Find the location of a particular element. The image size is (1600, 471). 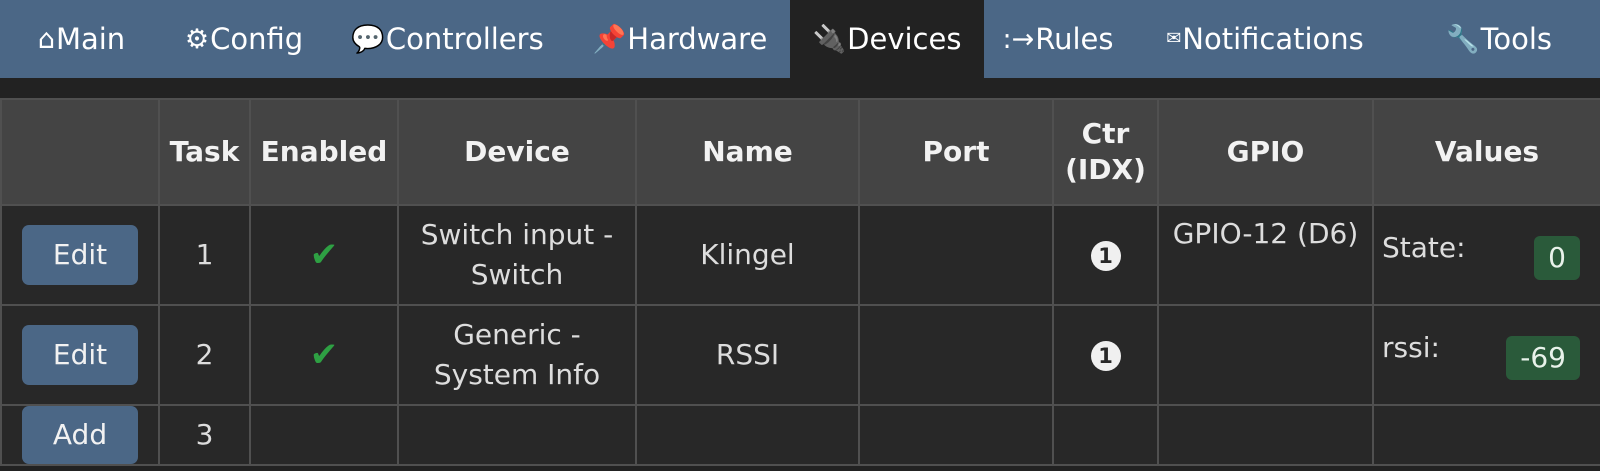

tab-rules: :→ Rules is located at coordinates (1058, 39).